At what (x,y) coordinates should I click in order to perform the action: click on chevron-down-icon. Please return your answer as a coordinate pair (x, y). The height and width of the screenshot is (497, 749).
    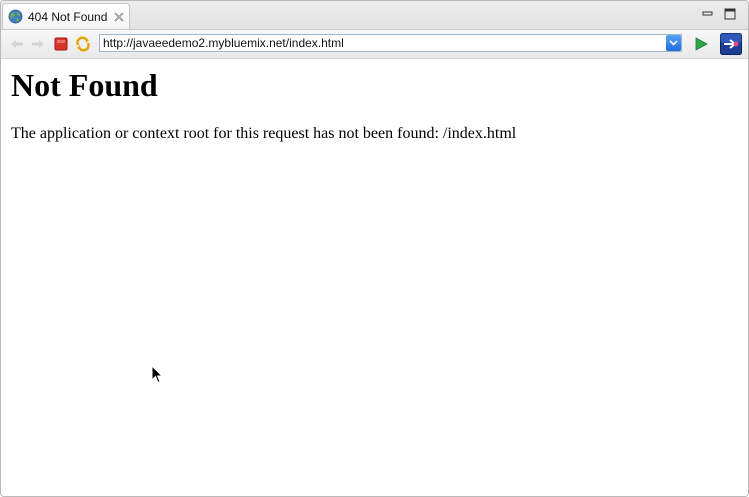
    Looking at the image, I should click on (673, 43).